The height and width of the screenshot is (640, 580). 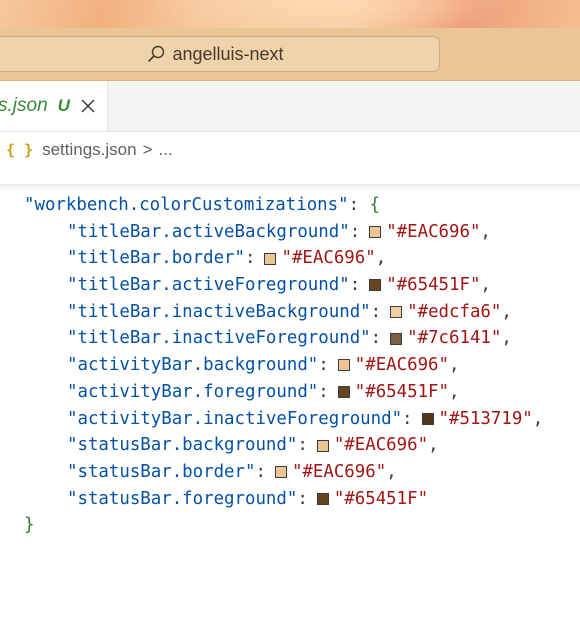 What do you see at coordinates (290, 106) in the screenshot?
I see `editor-tab-bar: s.json U` at bounding box center [290, 106].